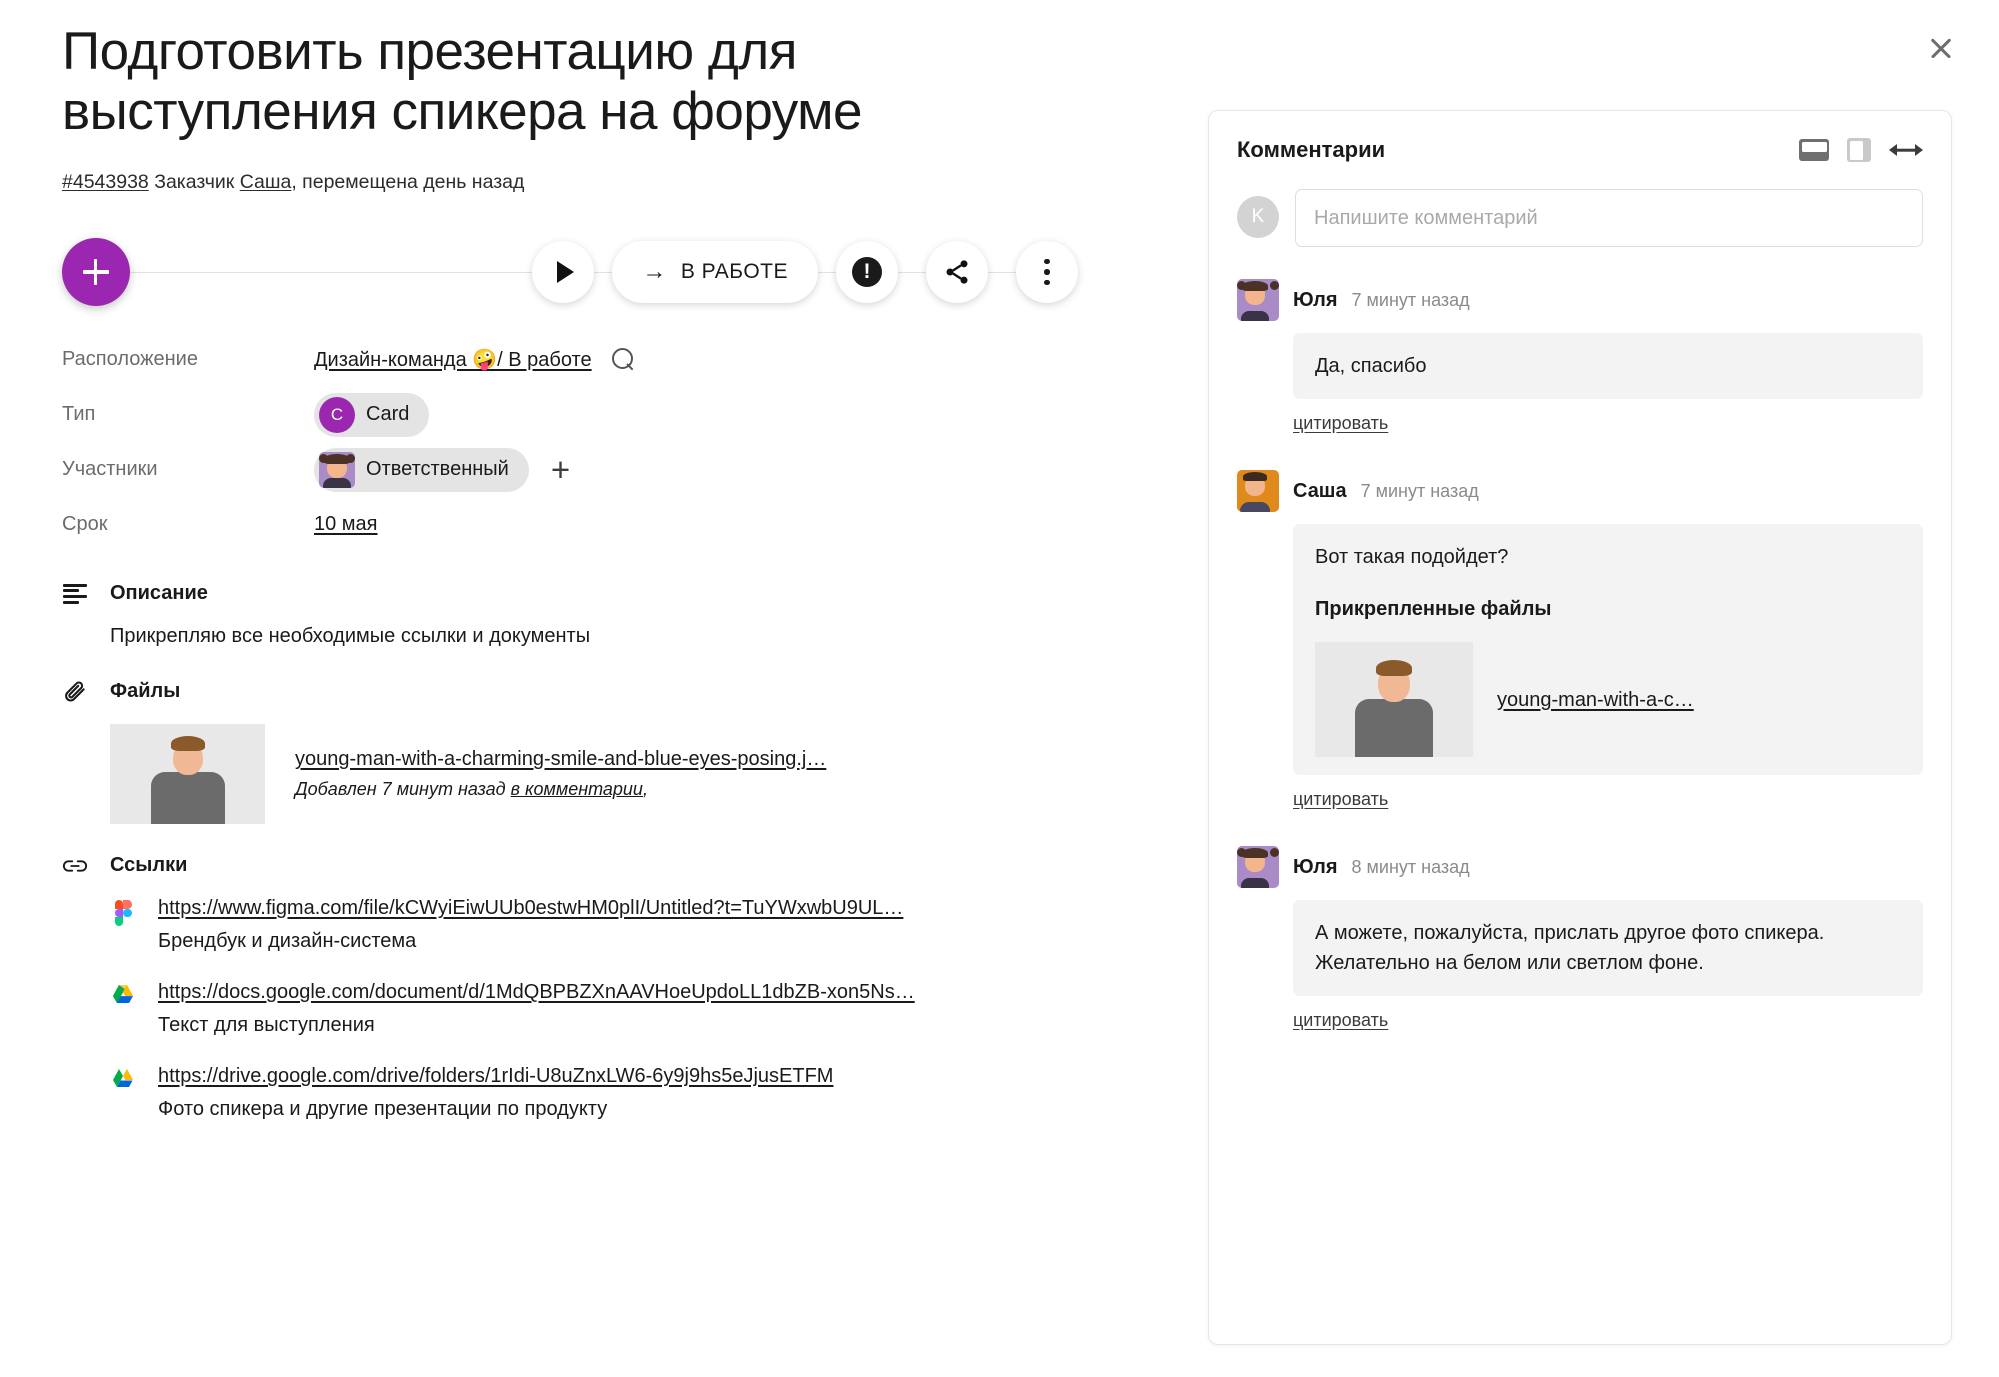  I want to click on add-button, so click(96, 272).